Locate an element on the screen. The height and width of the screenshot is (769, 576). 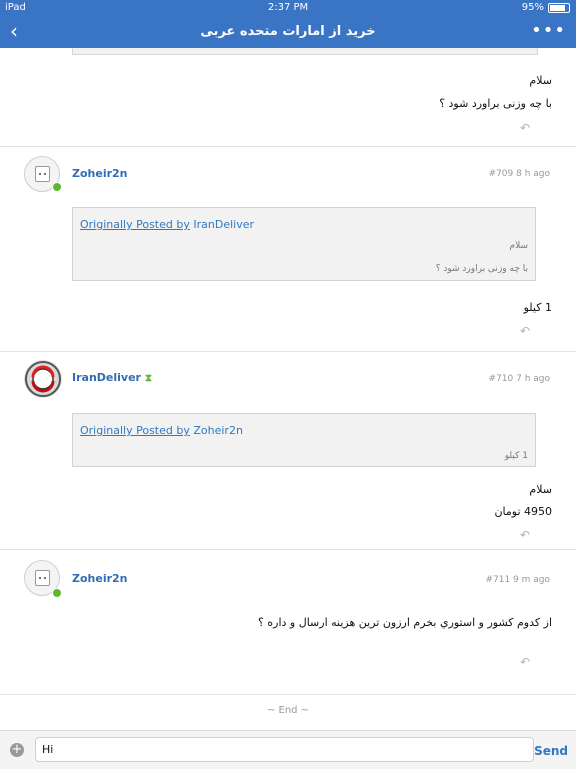
post-meta: #711 9 m ago is located at coordinates (517, 580).